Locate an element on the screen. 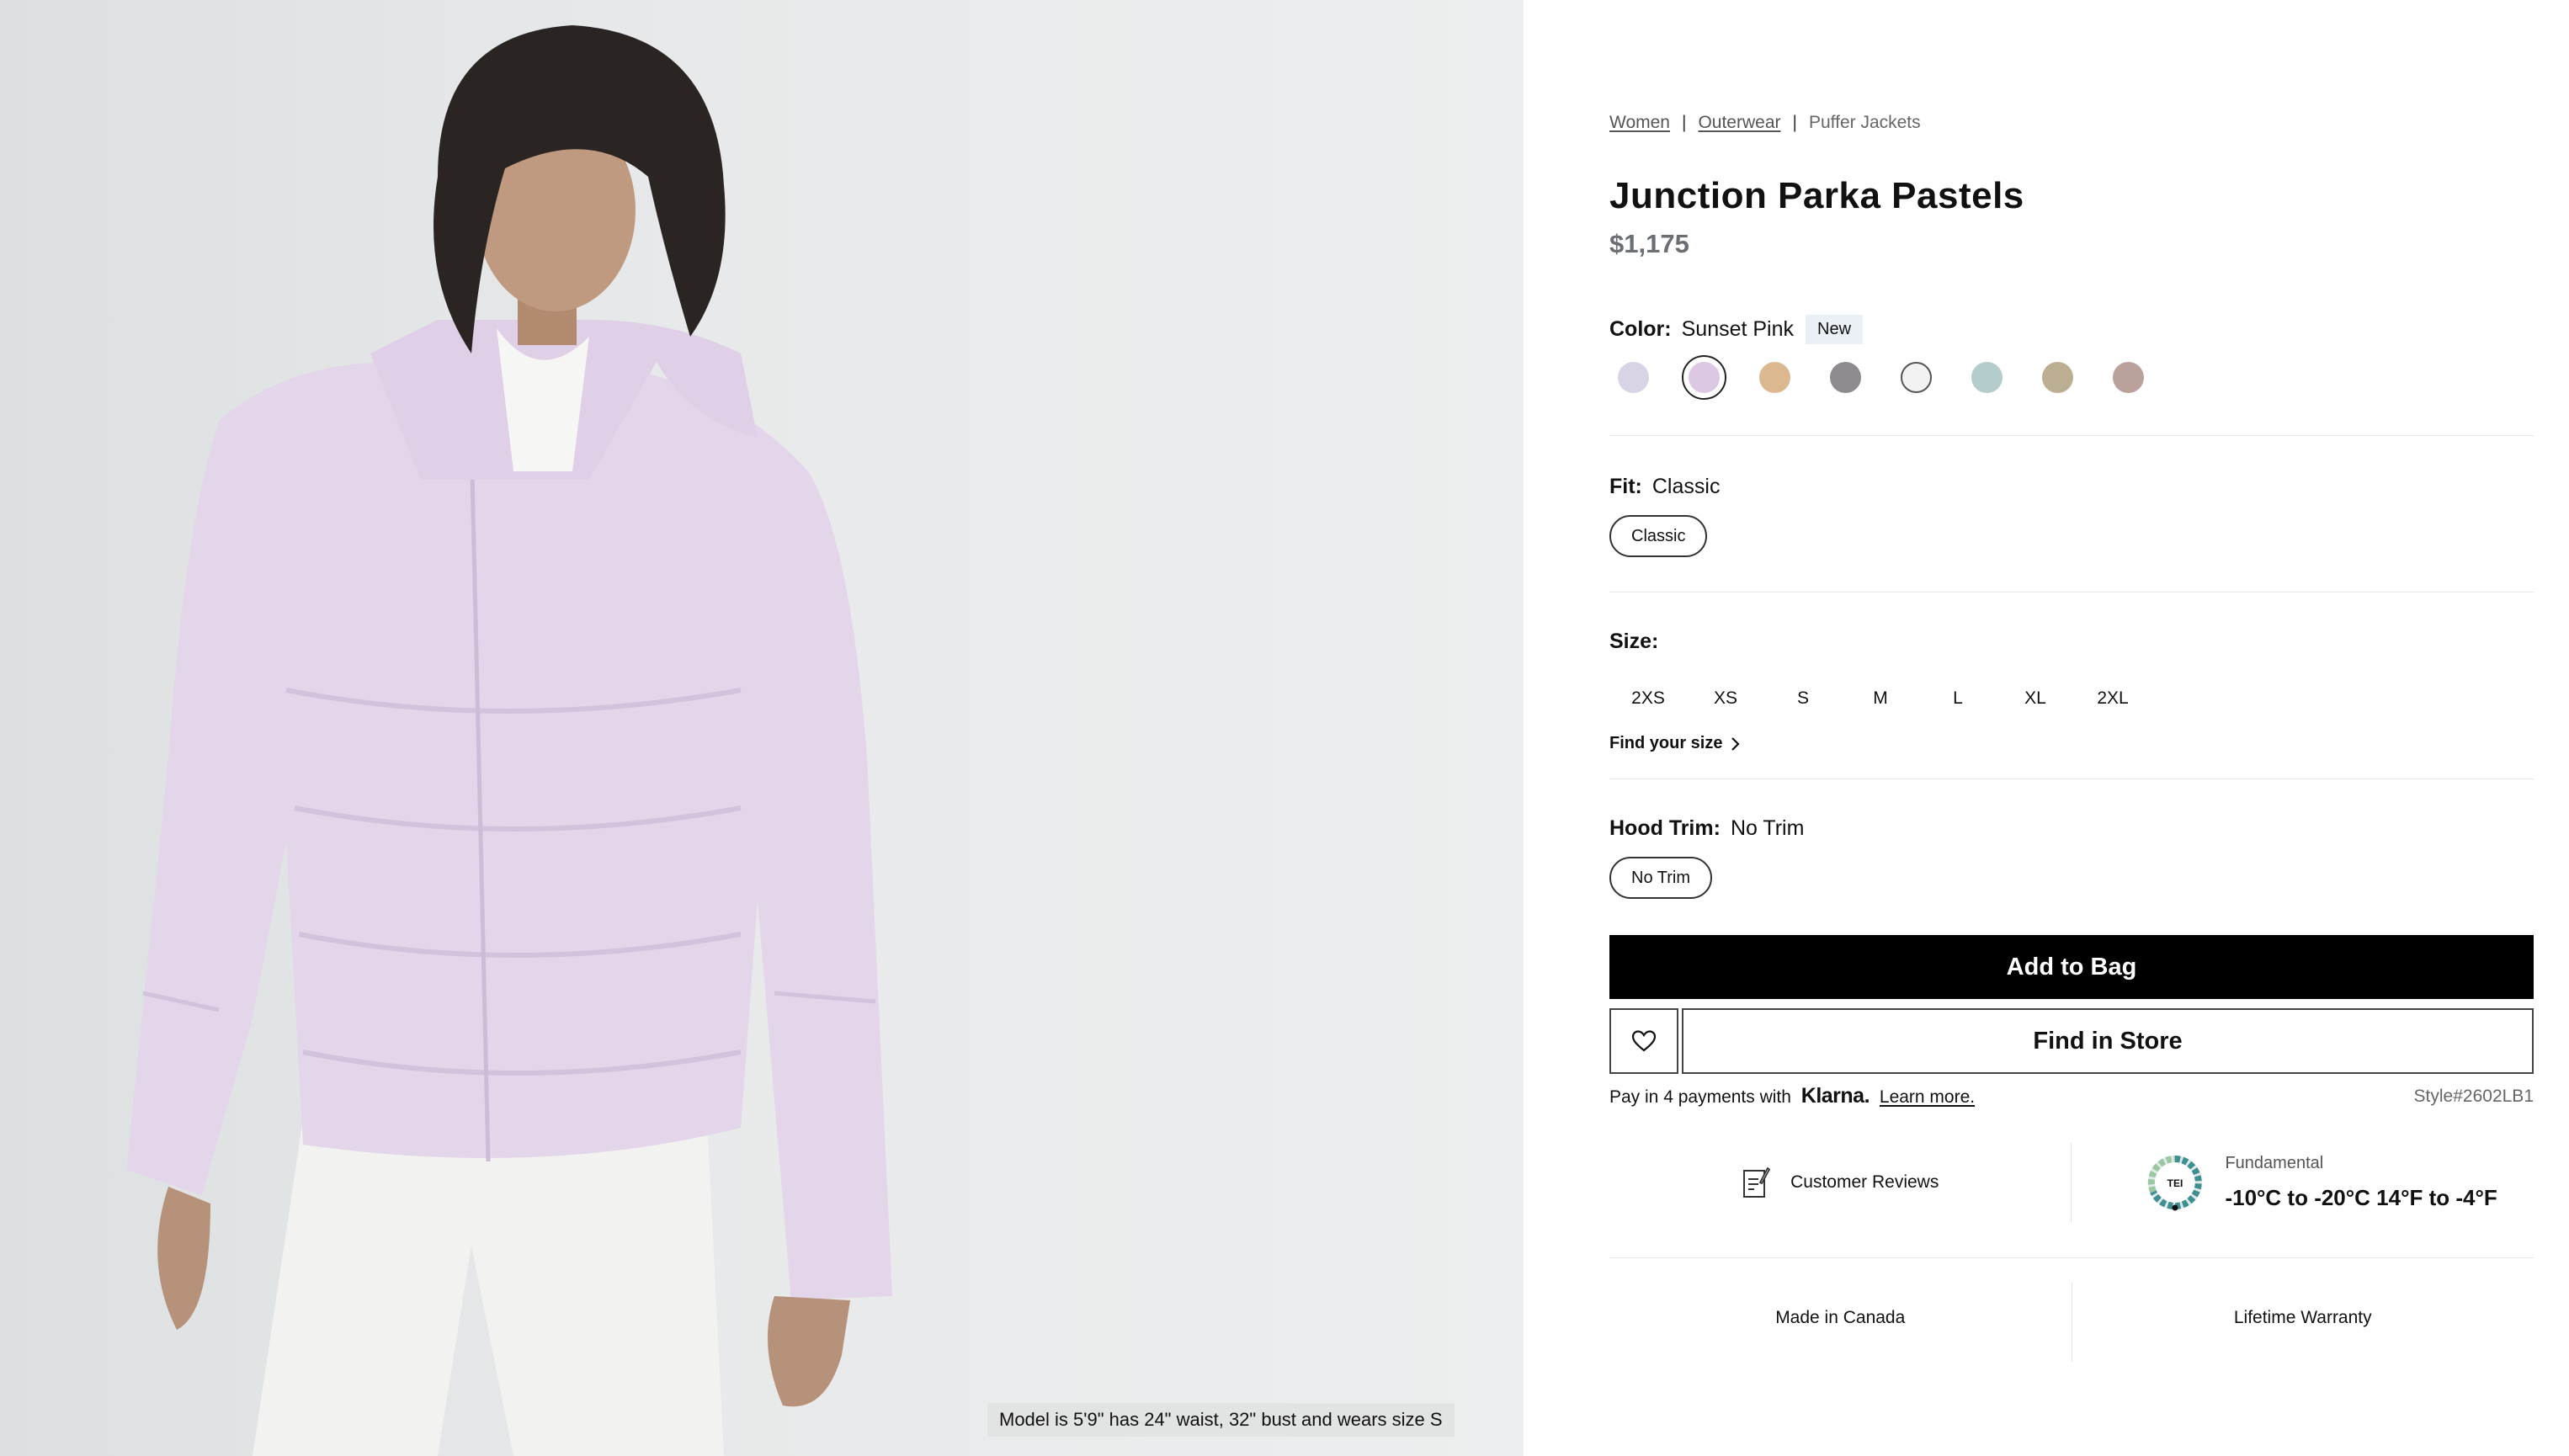 This screenshot has height=1456, width=2569. size-option-m: M is located at coordinates (1880, 698).